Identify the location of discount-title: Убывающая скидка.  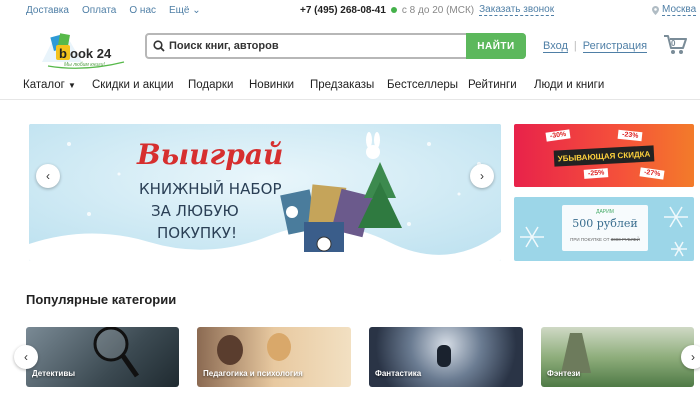
(604, 156).